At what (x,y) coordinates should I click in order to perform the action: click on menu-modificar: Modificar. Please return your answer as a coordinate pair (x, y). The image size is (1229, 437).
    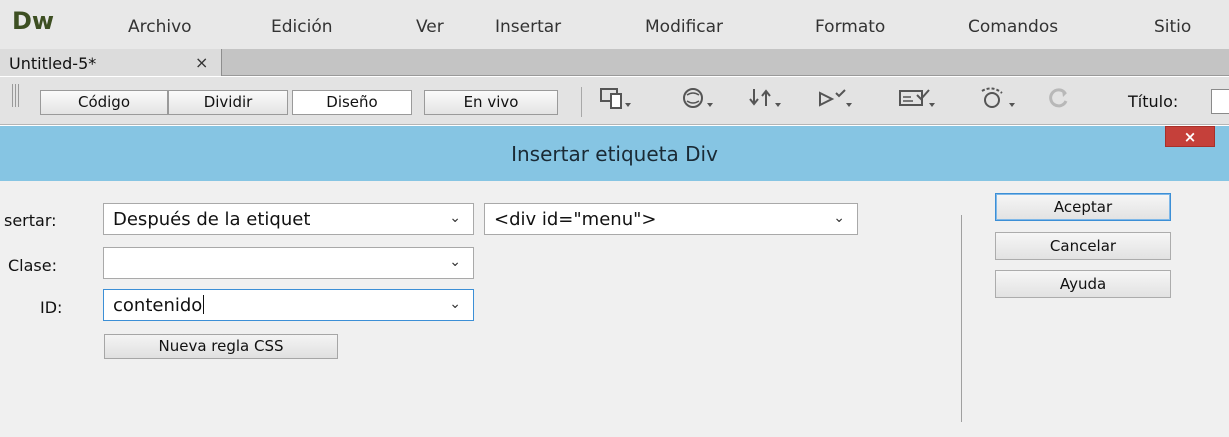
    Looking at the image, I should click on (684, 27).